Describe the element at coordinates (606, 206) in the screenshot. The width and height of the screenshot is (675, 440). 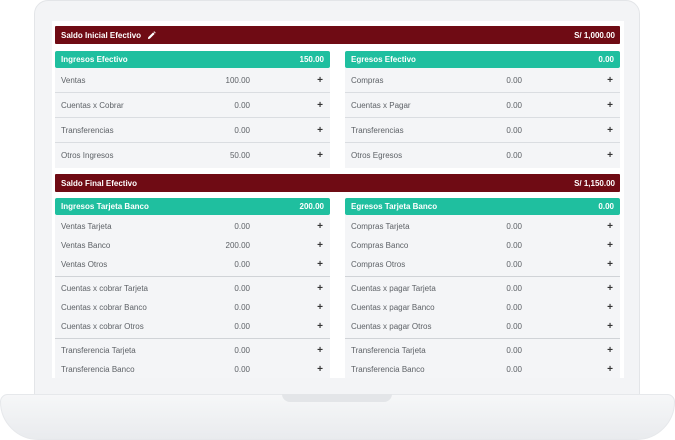
I see `egresos-tarjeta-total: 0.00` at that location.